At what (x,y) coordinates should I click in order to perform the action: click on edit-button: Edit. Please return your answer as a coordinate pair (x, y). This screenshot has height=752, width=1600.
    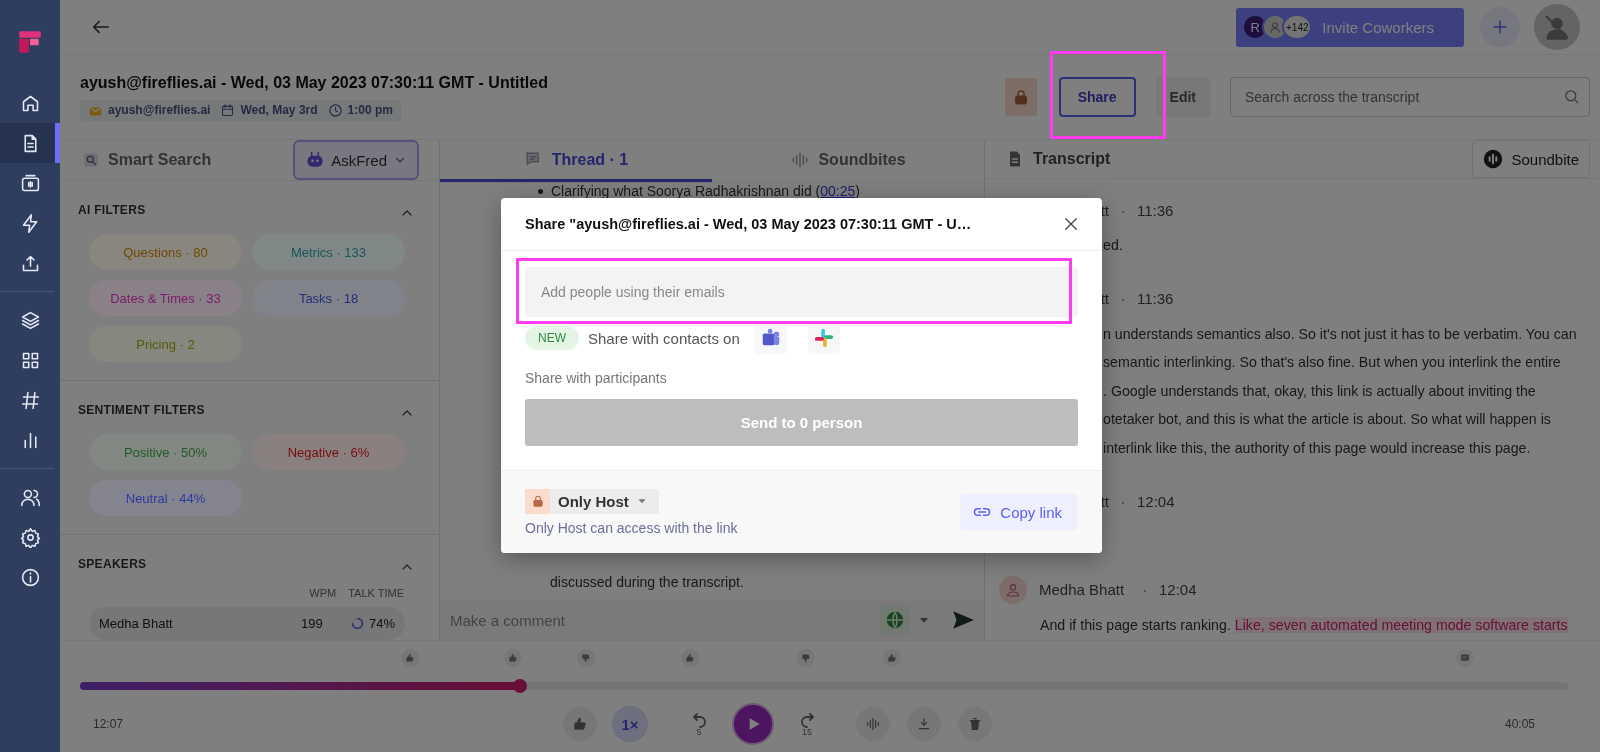
    Looking at the image, I should click on (1182, 97).